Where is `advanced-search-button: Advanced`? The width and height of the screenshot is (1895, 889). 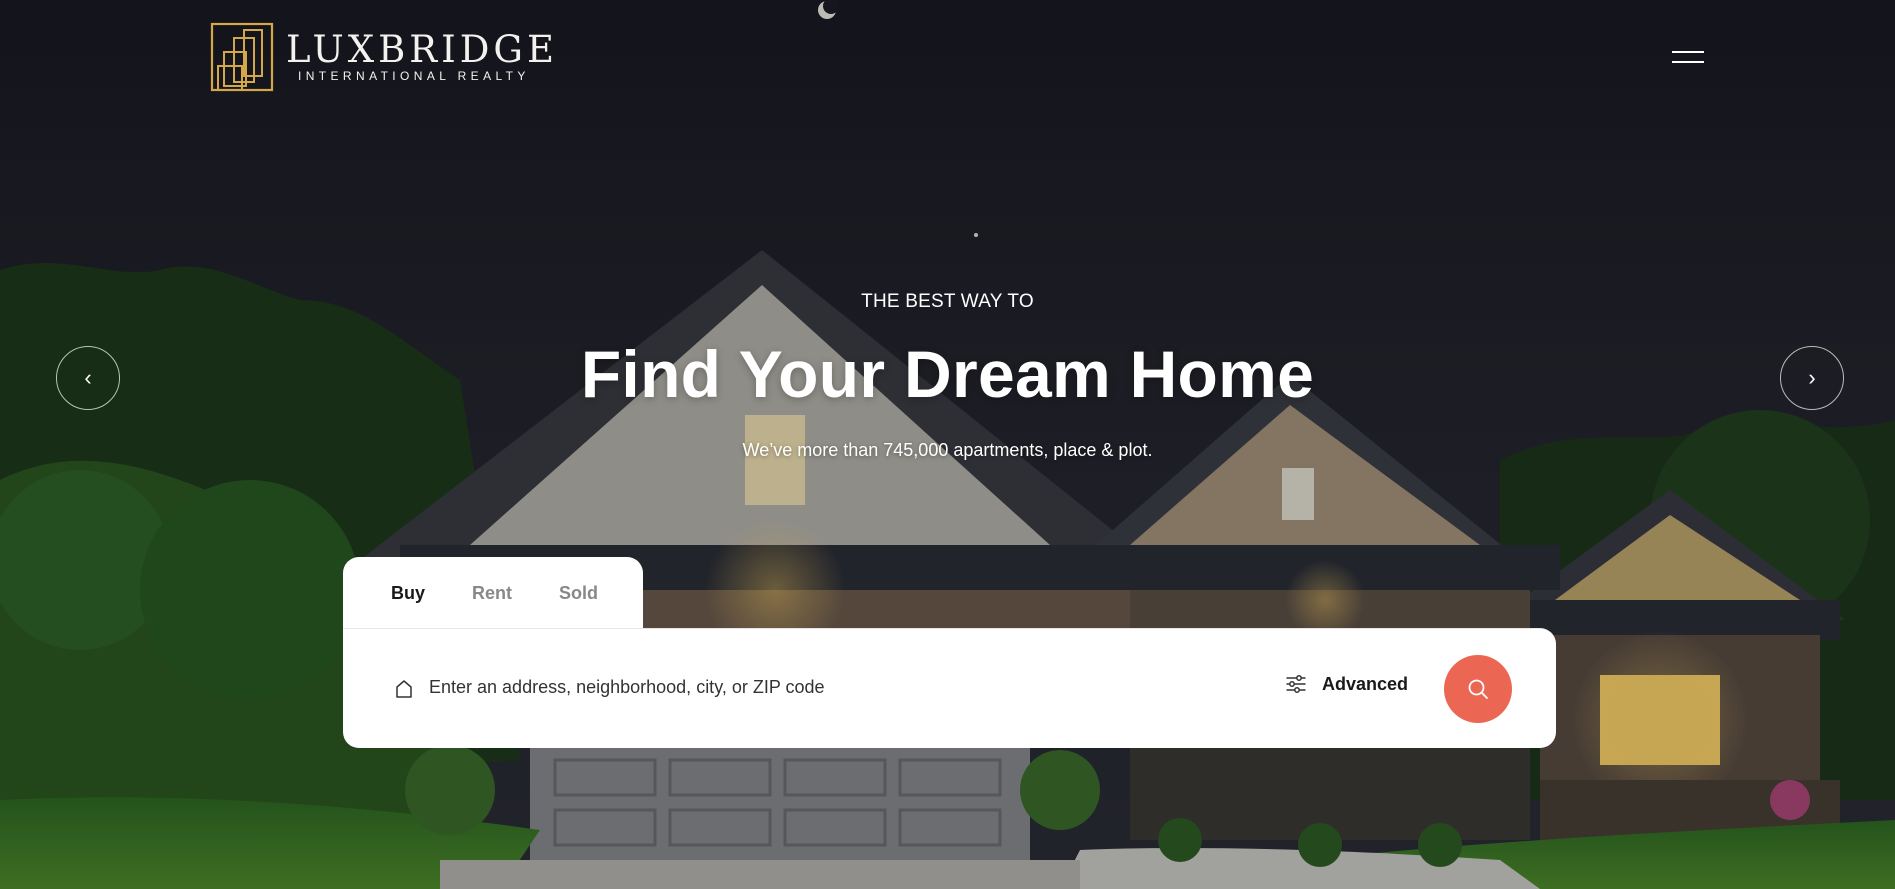 advanced-search-button: Advanced is located at coordinates (1346, 684).